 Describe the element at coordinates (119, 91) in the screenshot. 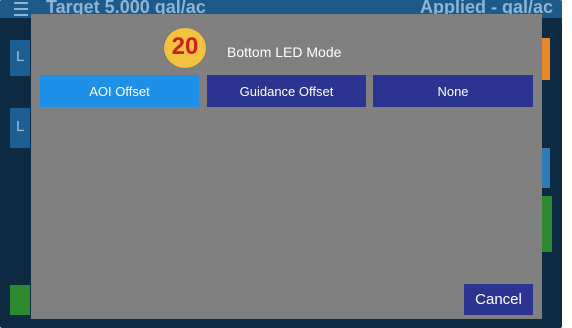

I see `aoi-offset-button: AOI Offset` at that location.